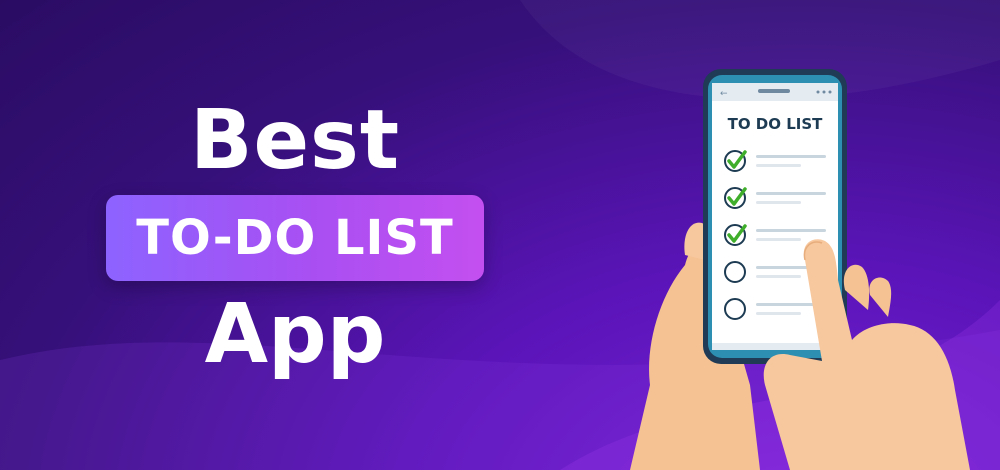  Describe the element at coordinates (724, 94) in the screenshot. I see `back-arrow-icon: ←` at that location.